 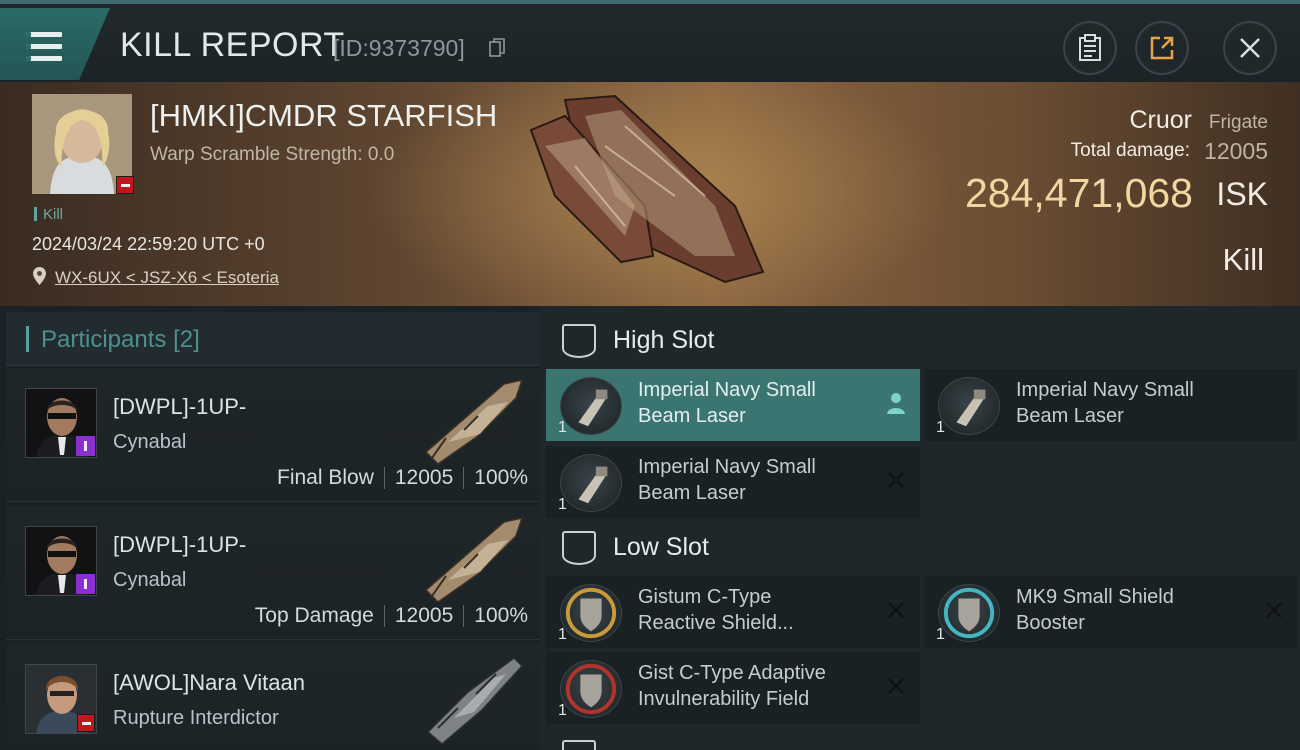 What do you see at coordinates (273, 697) in the screenshot?
I see `participant-row: [AWOL]Nara Vitaan Rupture Interdictor` at bounding box center [273, 697].